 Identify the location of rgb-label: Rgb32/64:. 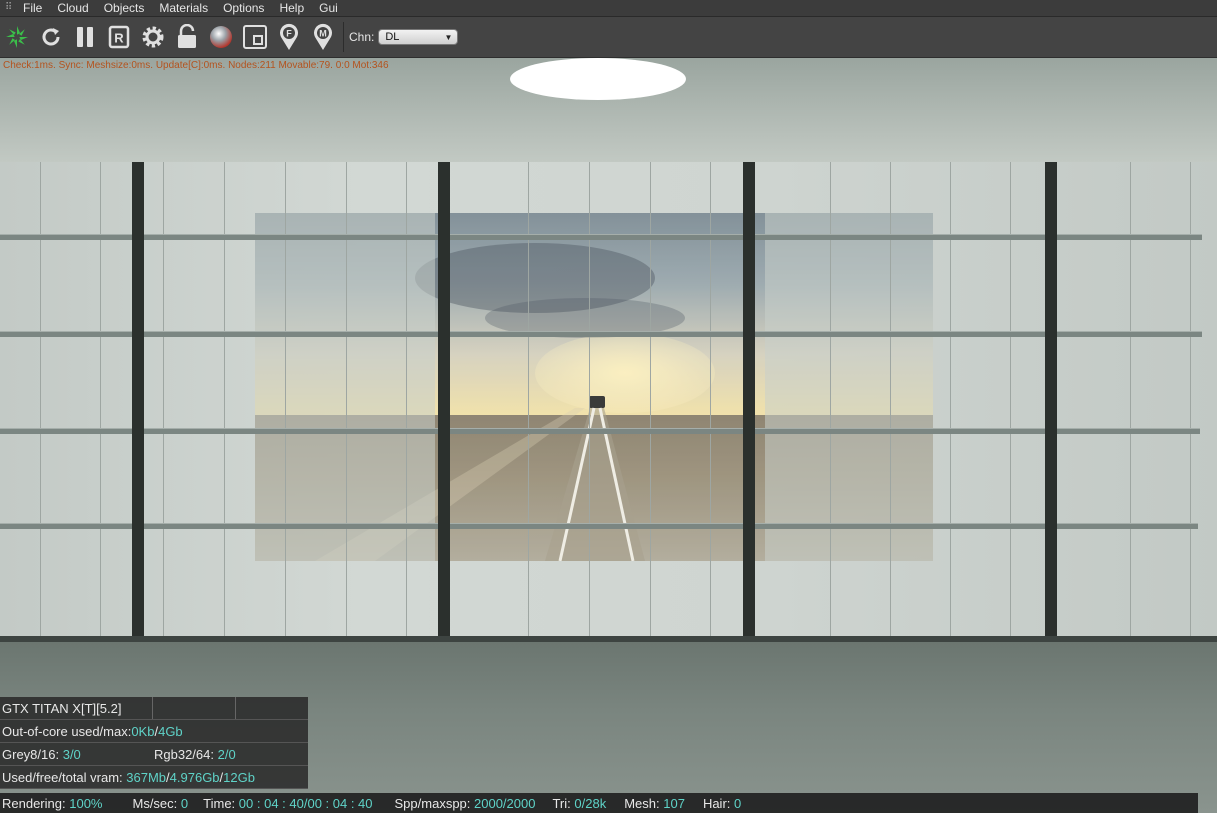
(184, 754).